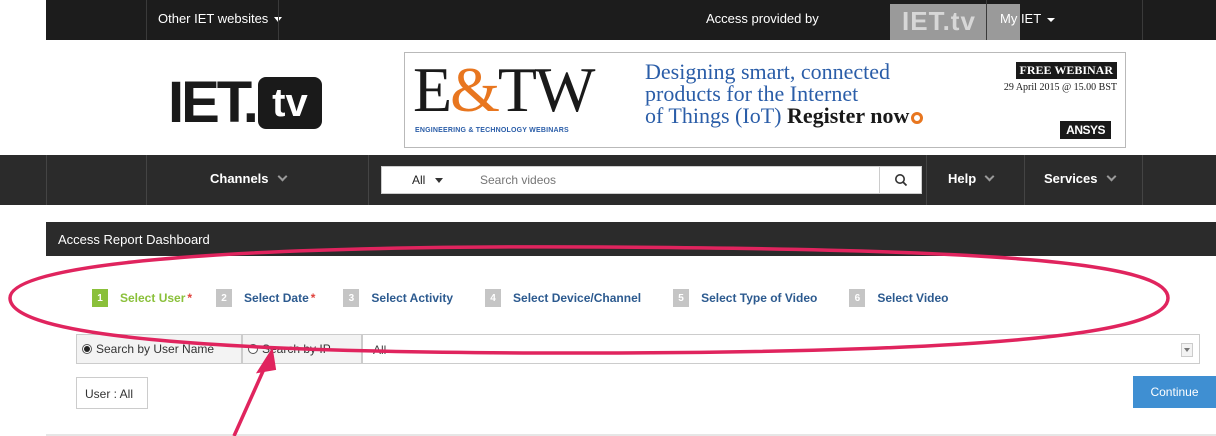  I want to click on step-label: Select Activity, so click(412, 298).